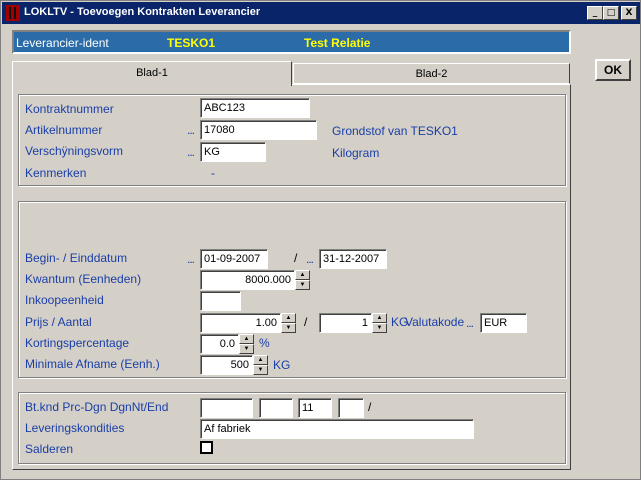  I want to click on minimale-afname-unit: KG, so click(282, 365).